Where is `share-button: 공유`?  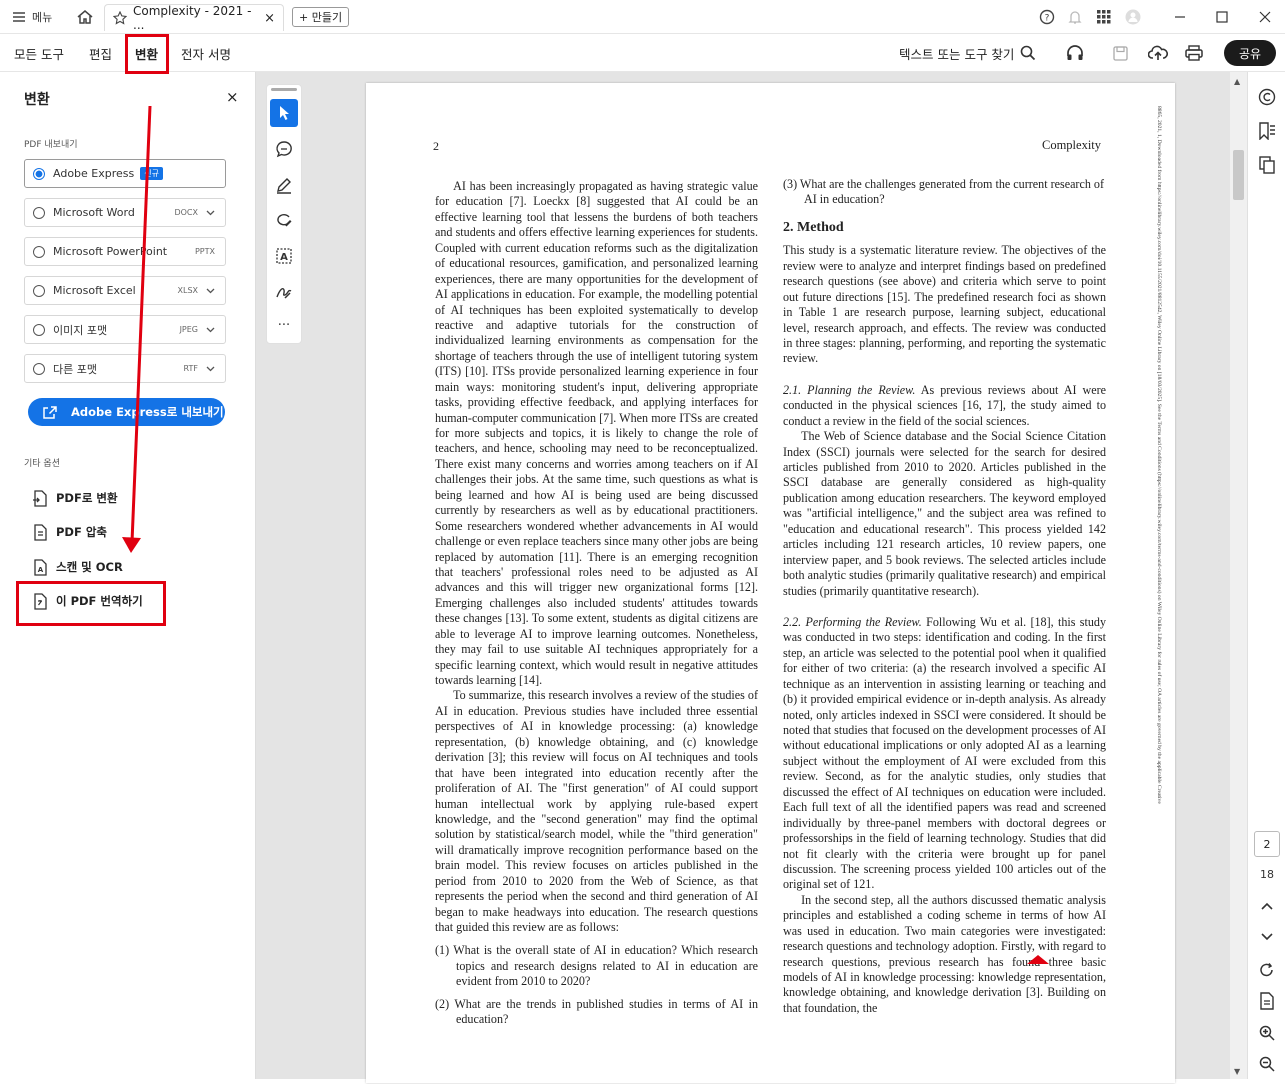 share-button: 공유 is located at coordinates (1250, 53).